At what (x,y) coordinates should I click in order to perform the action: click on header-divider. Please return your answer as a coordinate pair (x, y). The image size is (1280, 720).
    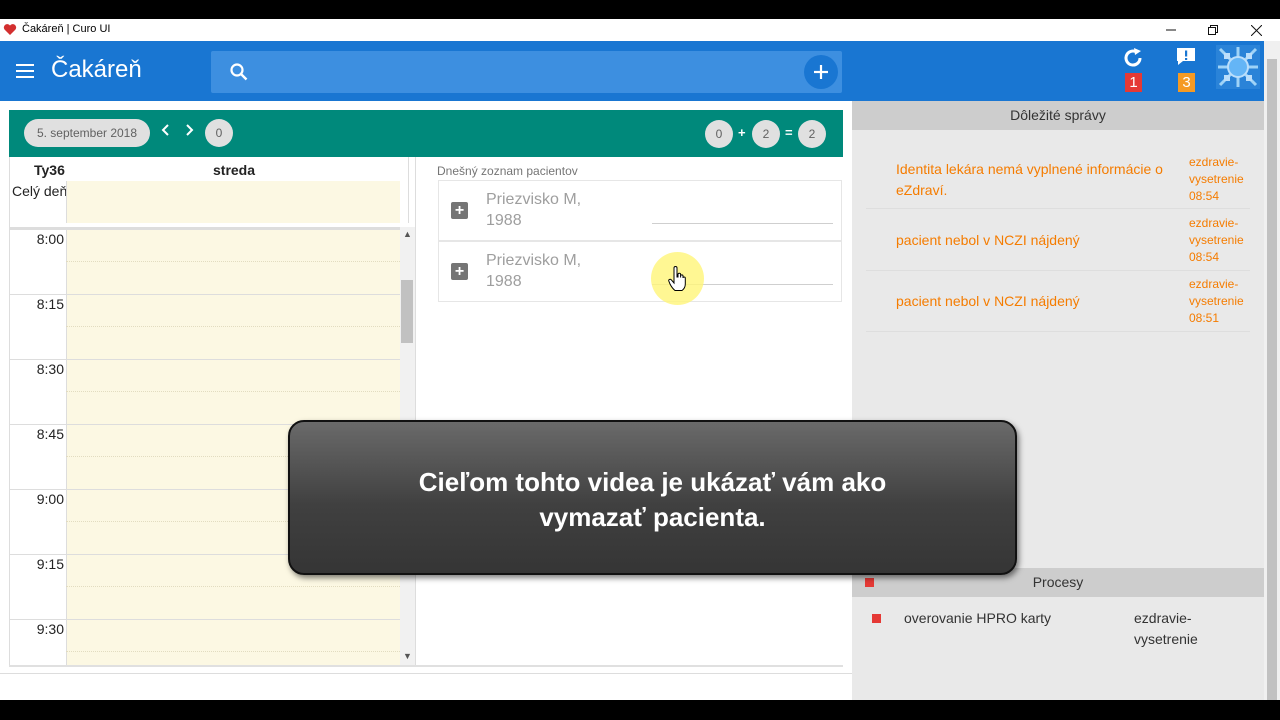
    Looking at the image, I should click on (408, 190).